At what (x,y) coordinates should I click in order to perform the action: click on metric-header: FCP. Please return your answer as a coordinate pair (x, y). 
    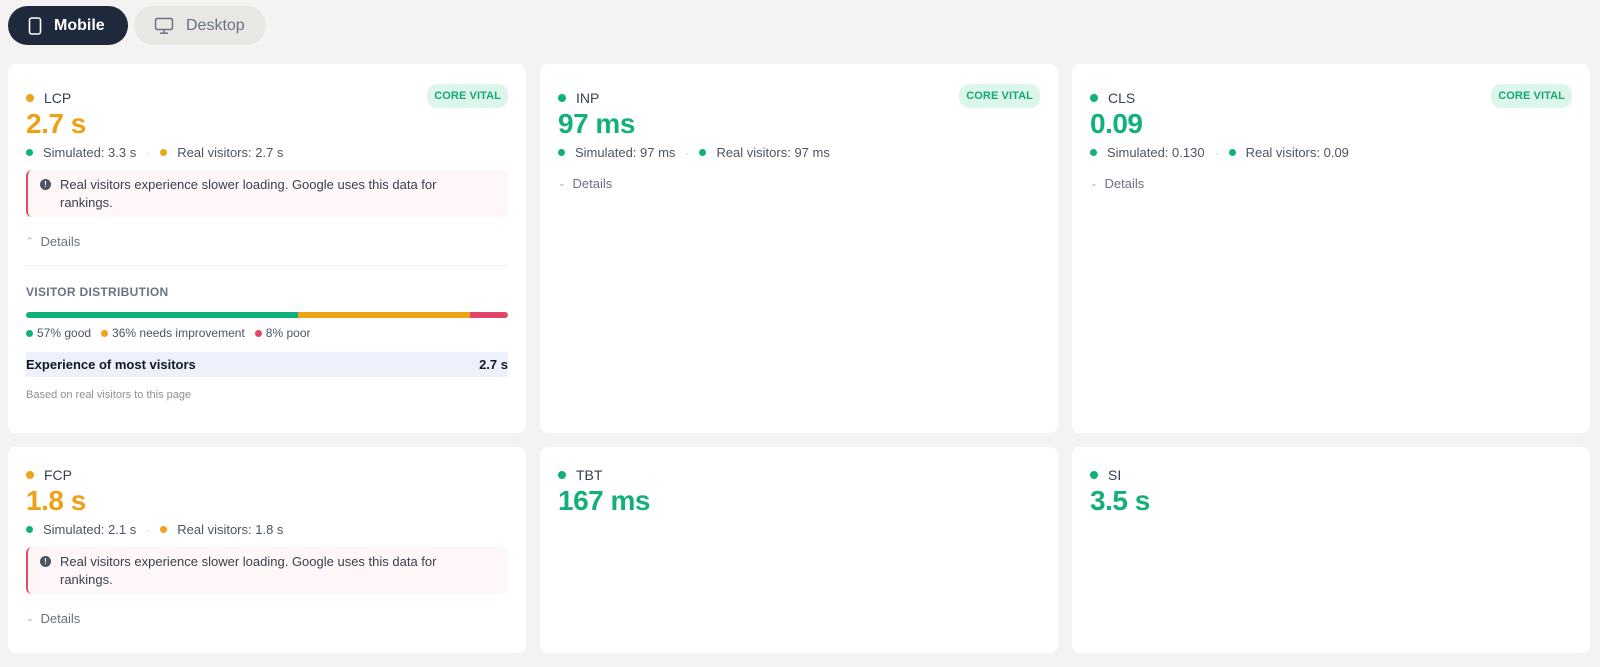
    Looking at the image, I should click on (49, 475).